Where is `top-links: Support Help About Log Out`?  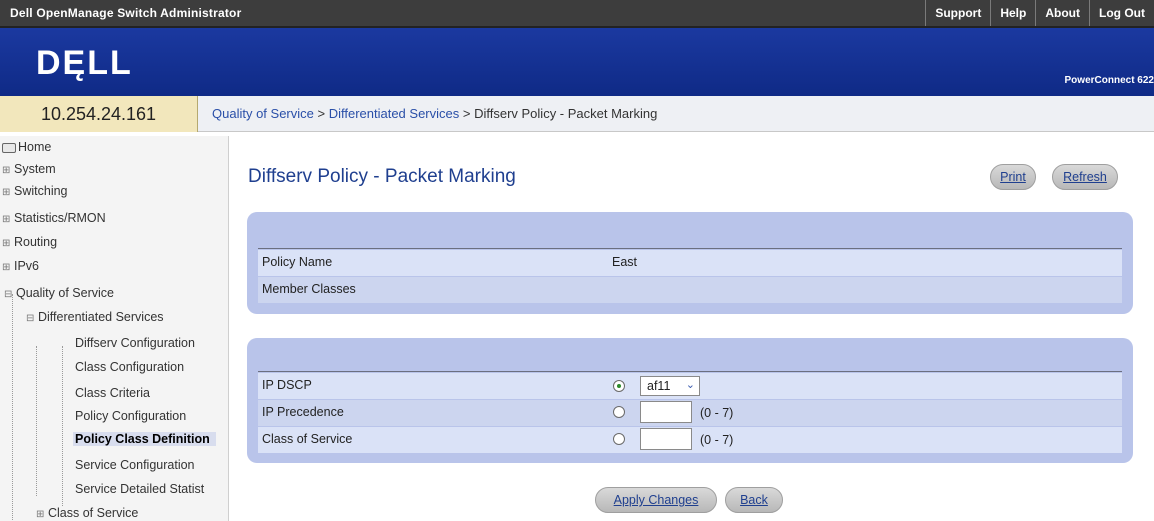 top-links: Support Help About Log Out is located at coordinates (1039, 13).